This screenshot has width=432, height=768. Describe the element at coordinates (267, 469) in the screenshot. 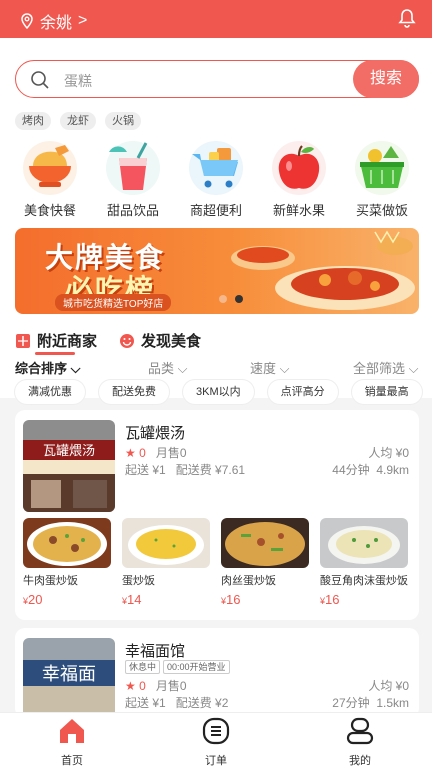

I see `store-delivery: 起送 ¥1 配送费 ¥7.61 44分钟 4.9km` at that location.